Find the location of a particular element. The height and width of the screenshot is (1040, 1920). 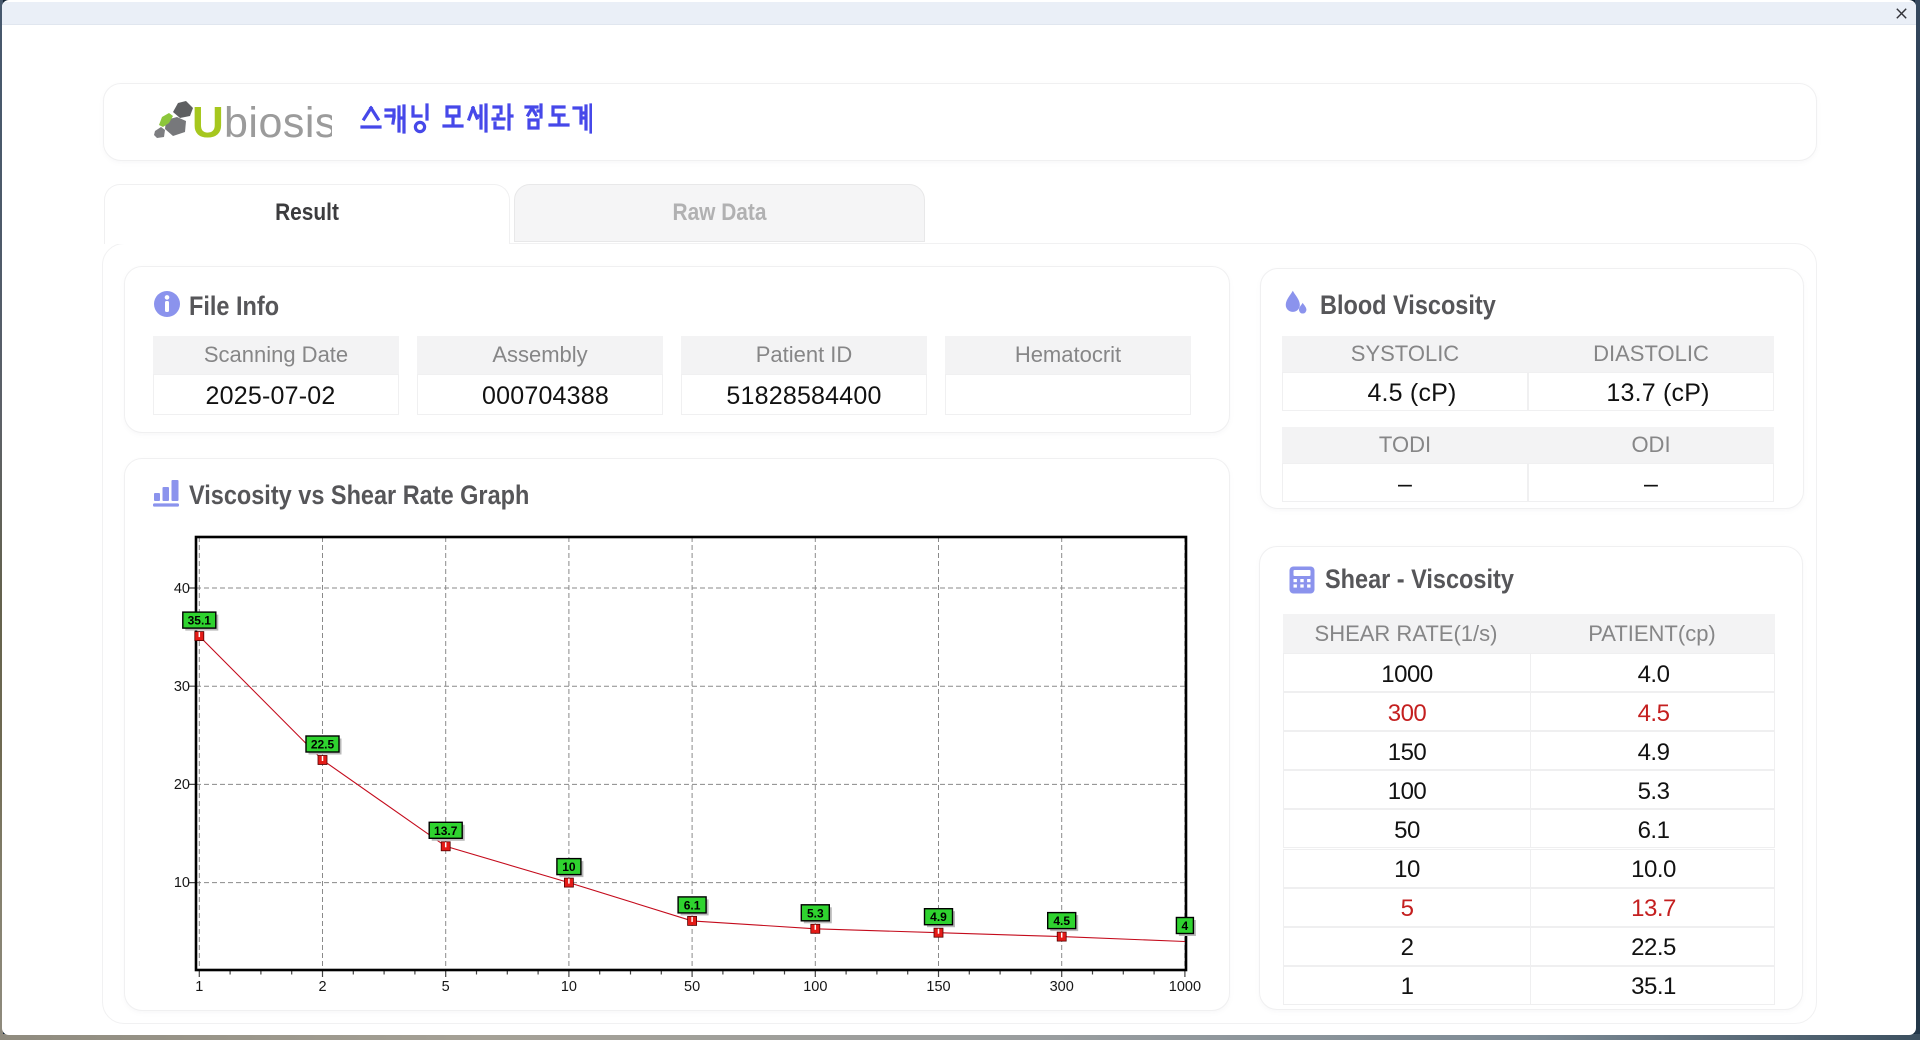

svg-text: 300 is located at coordinates (1062, 987).